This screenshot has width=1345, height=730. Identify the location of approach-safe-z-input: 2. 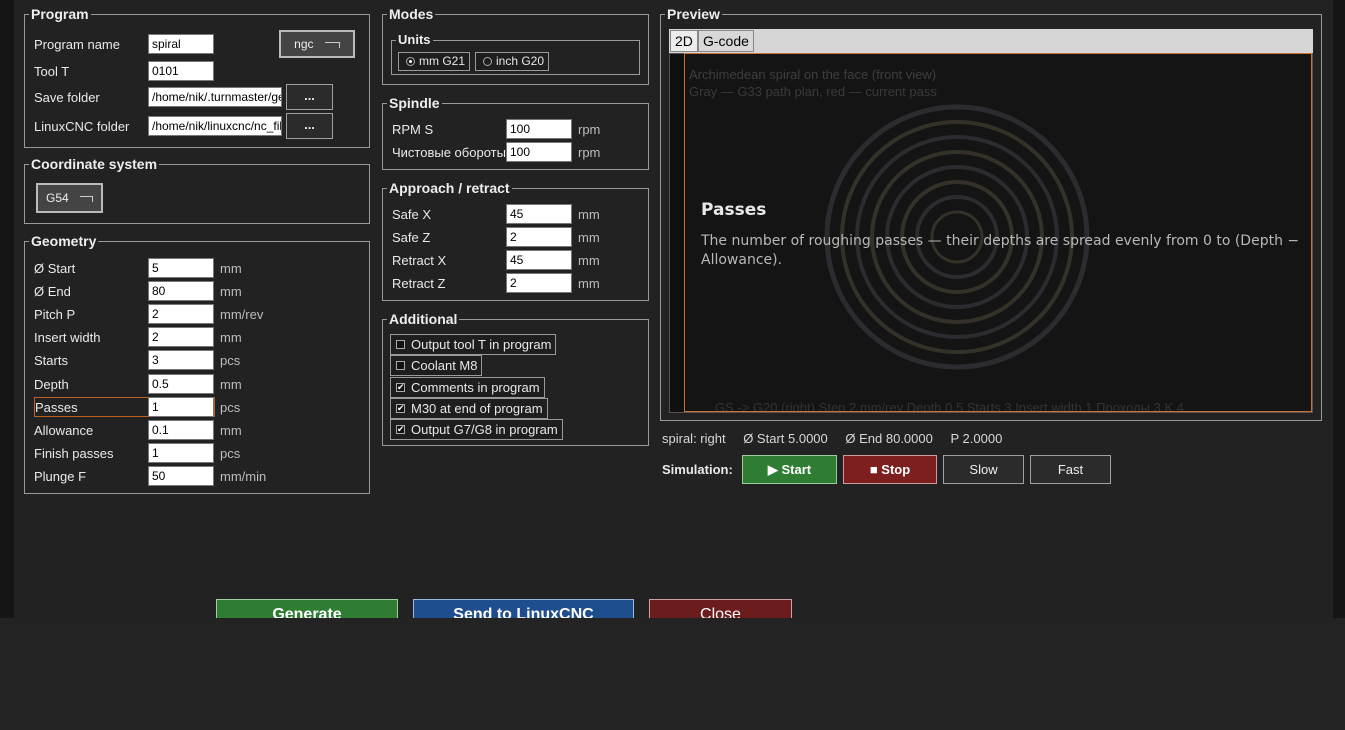
(539, 237).